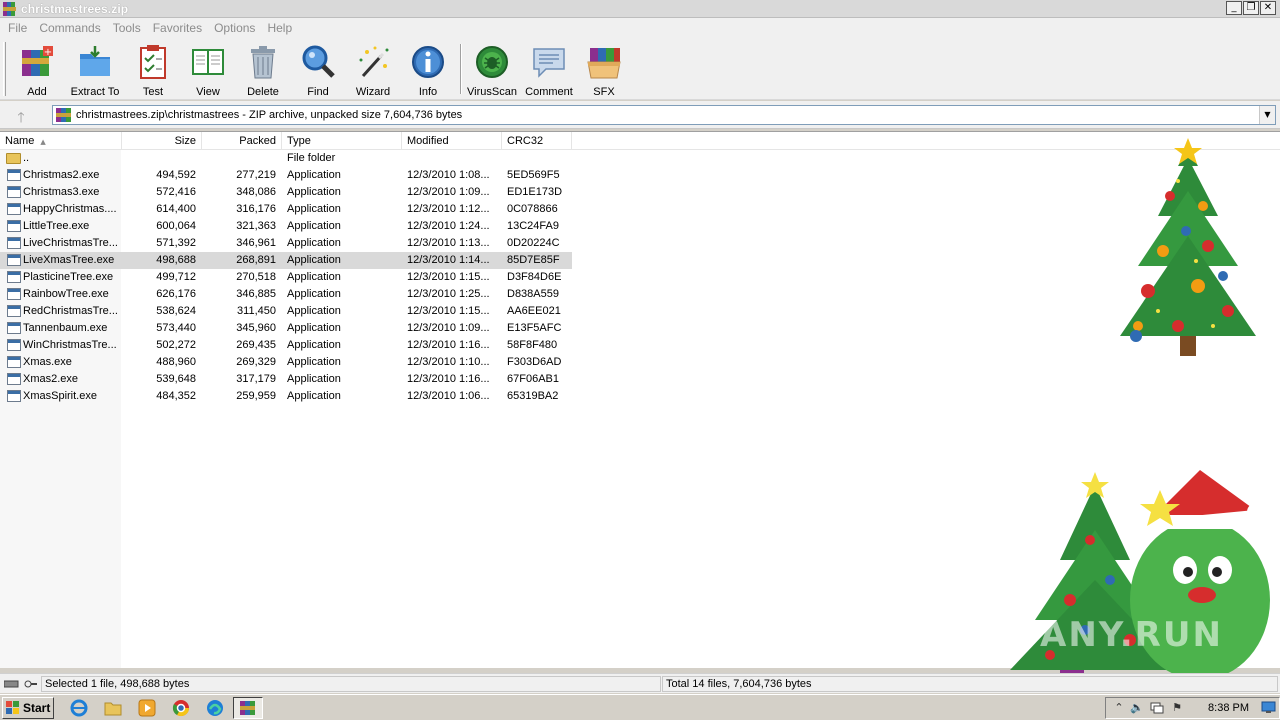 This screenshot has height=720, width=1280. I want to click on chrome-icon, so click(181, 708).